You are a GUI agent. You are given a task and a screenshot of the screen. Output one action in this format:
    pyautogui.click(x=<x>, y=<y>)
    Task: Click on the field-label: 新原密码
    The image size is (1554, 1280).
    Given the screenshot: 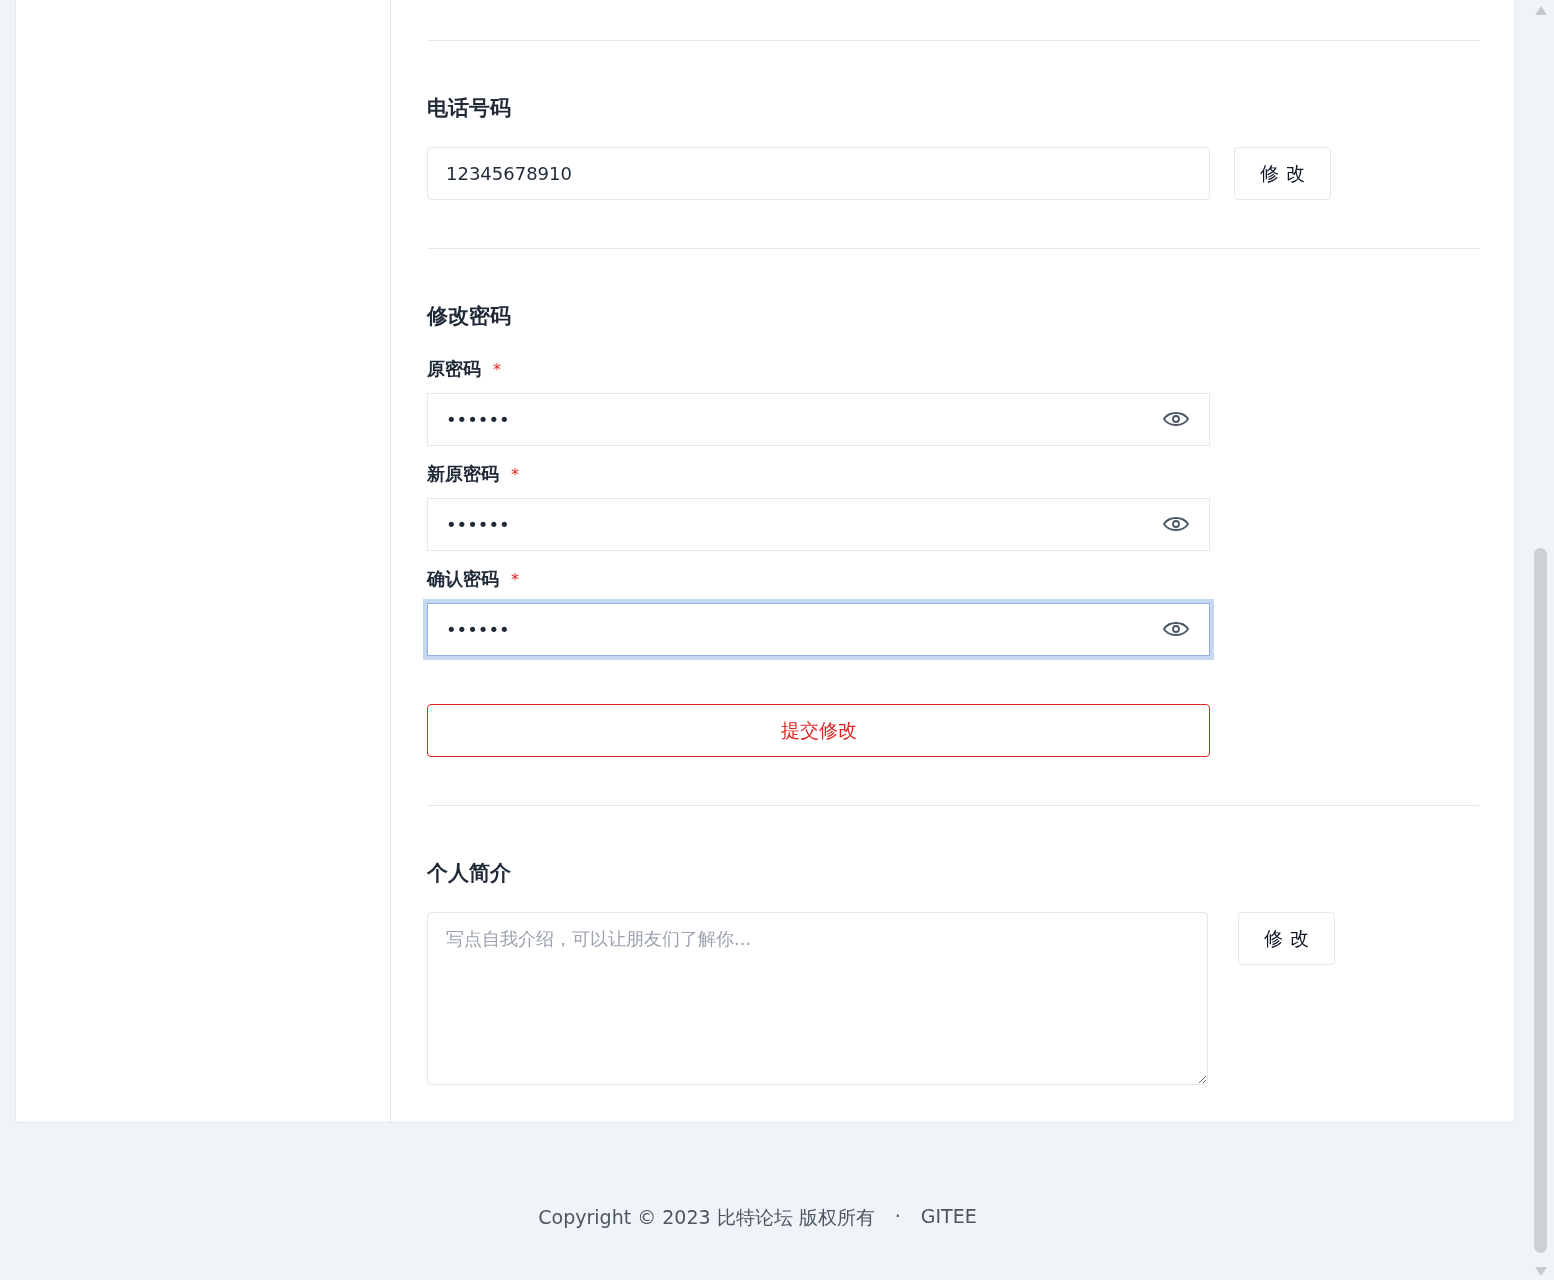 What is the action you would take?
    pyautogui.click(x=463, y=474)
    